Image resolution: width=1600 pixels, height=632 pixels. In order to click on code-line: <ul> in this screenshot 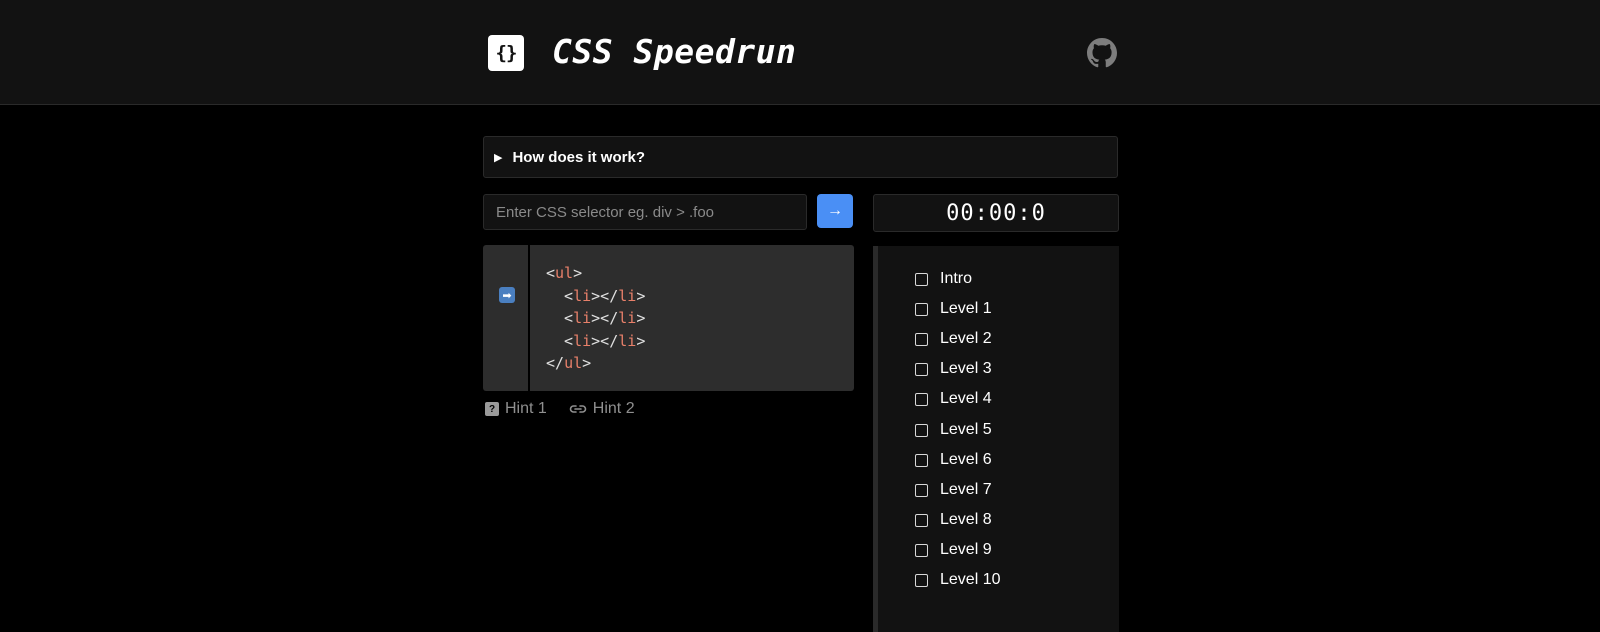, I will do `click(564, 273)`.